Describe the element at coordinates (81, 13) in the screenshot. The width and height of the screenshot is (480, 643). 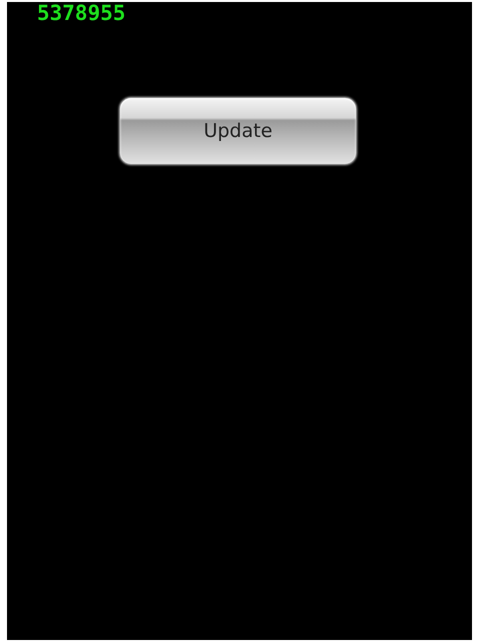
I see `counter-readout: 5378955` at that location.